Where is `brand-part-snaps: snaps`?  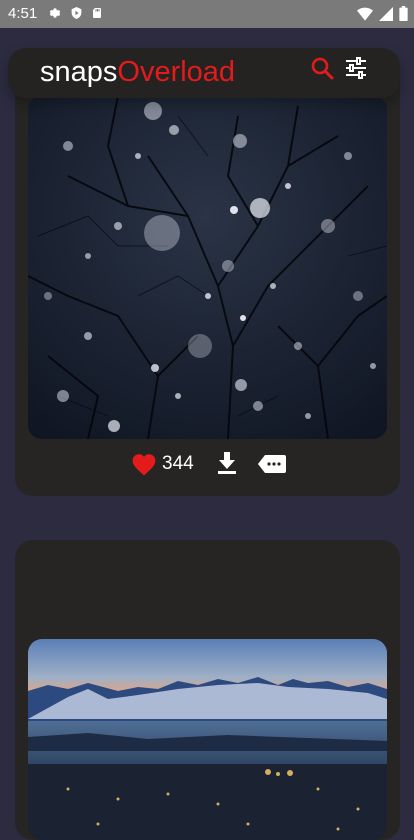
brand-part-snaps: snaps is located at coordinates (79, 72).